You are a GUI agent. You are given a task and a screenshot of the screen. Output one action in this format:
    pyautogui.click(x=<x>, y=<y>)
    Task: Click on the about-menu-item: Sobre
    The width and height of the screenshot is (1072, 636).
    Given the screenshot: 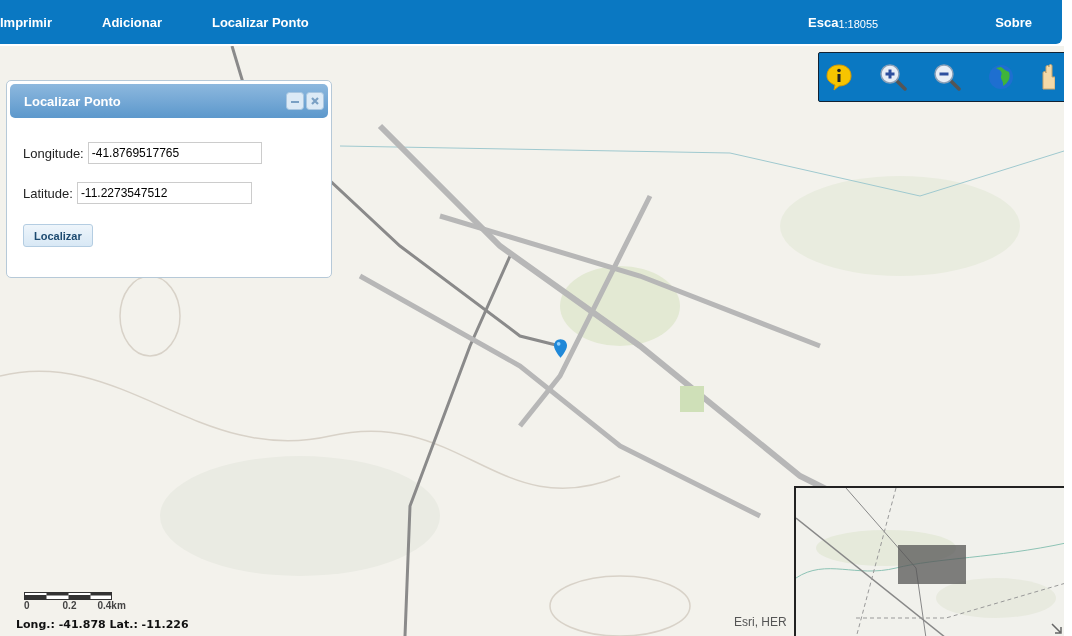 What is the action you would take?
    pyautogui.click(x=1013, y=22)
    